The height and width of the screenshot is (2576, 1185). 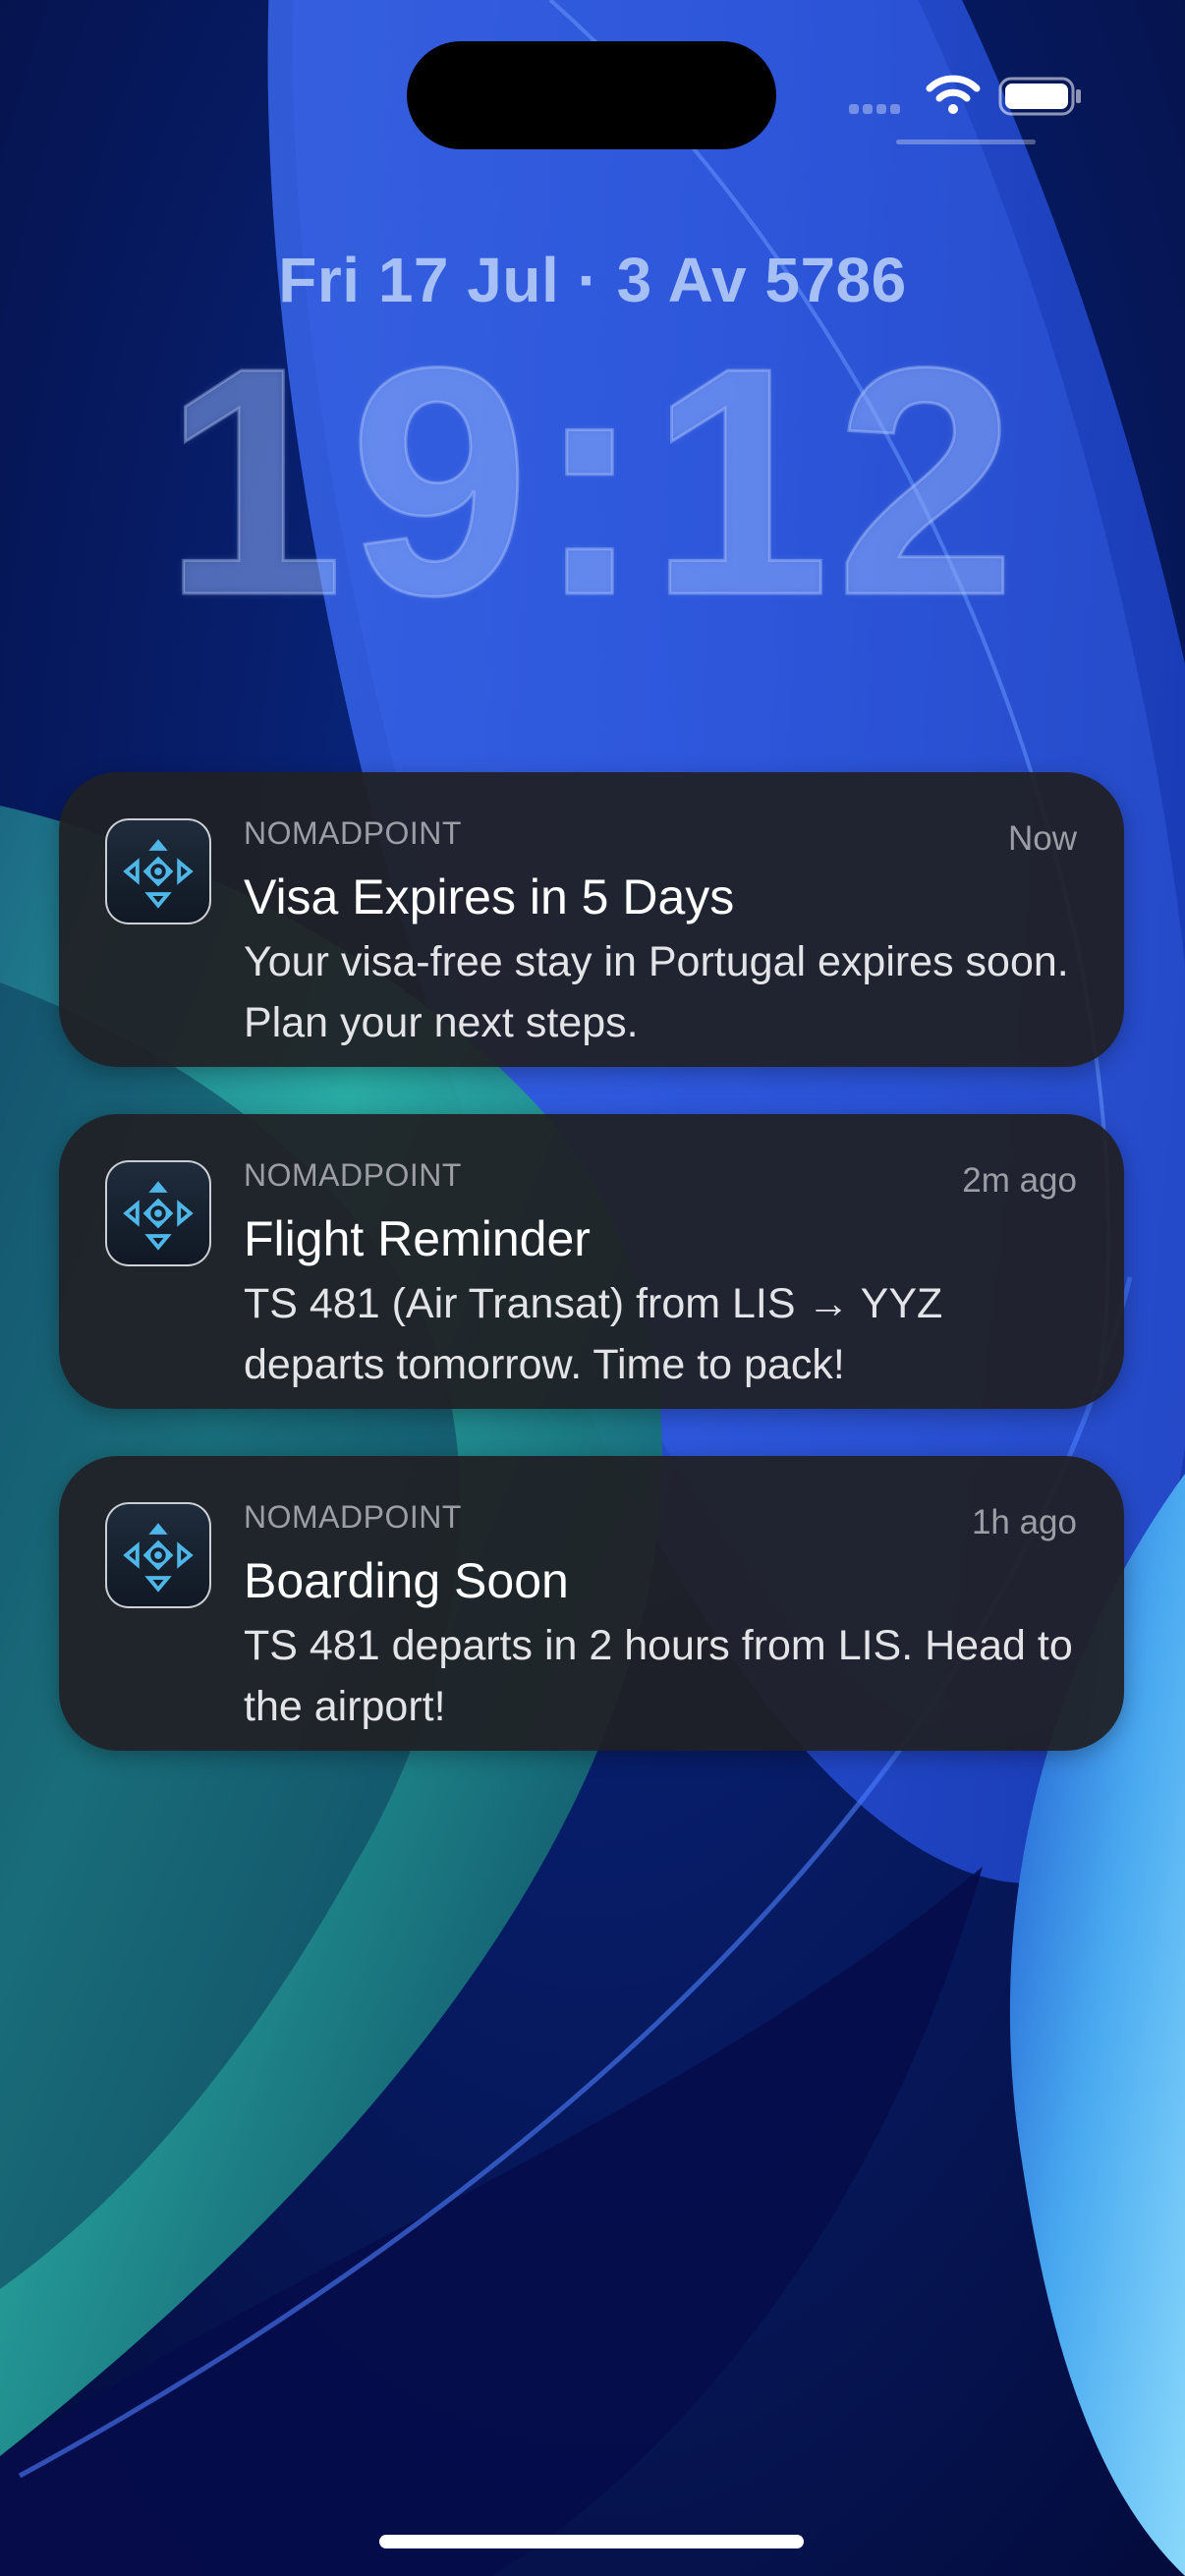 What do you see at coordinates (592, 481) in the screenshot?
I see `lock-screen-time: 19:12` at bounding box center [592, 481].